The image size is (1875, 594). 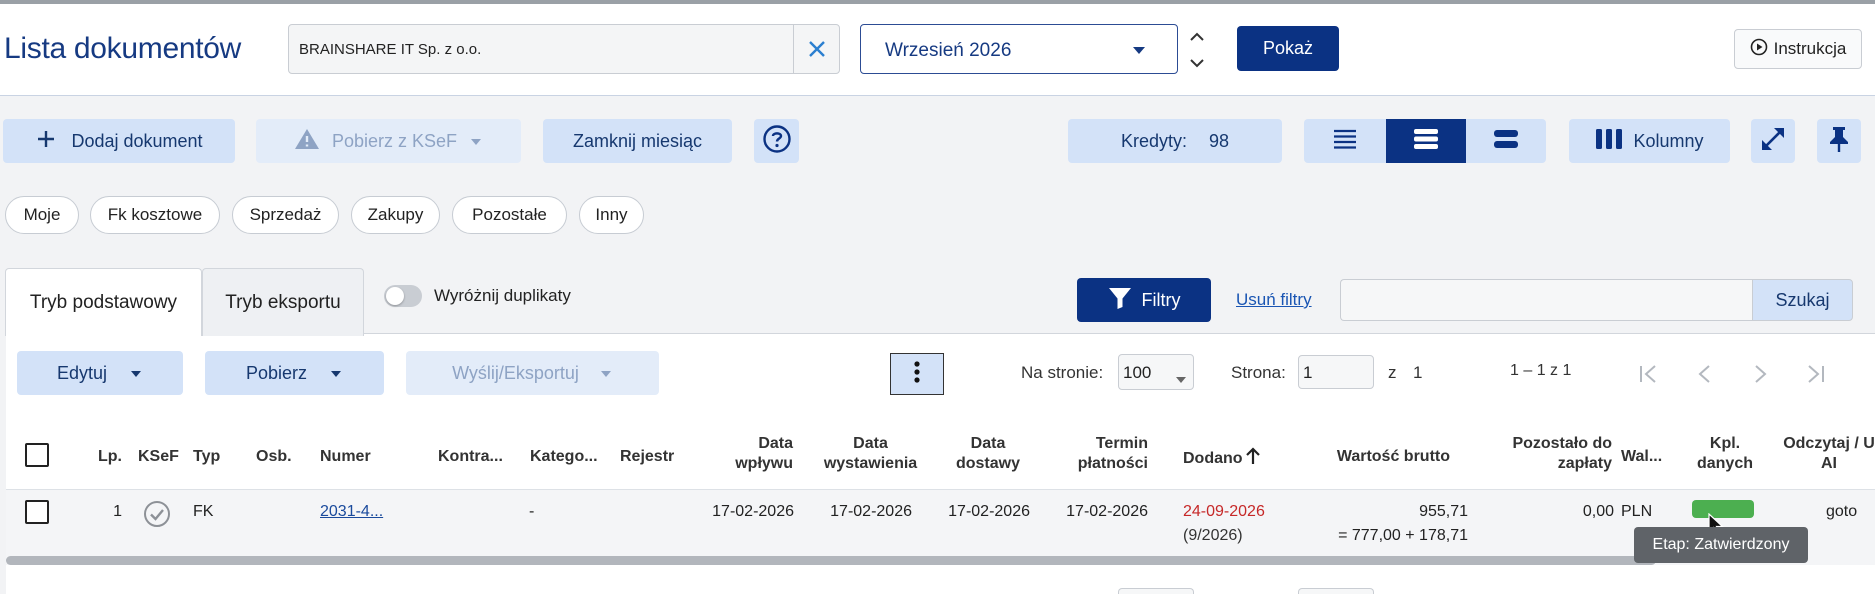 I want to click on send-export-button: Wyślij/Eksportuj, so click(x=532, y=373).